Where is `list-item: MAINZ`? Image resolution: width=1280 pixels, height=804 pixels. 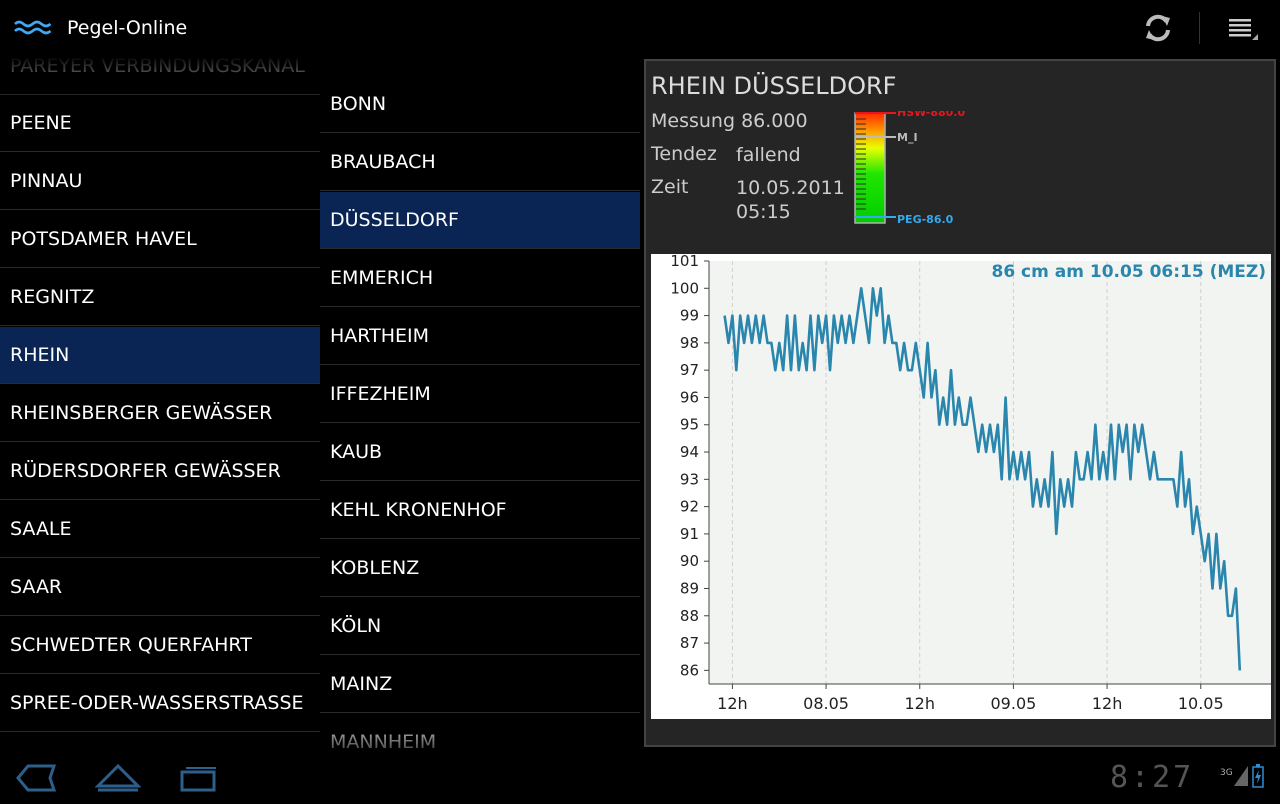 list-item: MAINZ is located at coordinates (480, 684).